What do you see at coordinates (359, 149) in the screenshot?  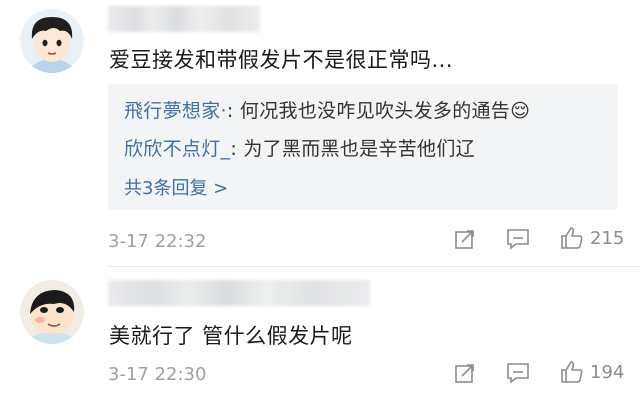 I see `reply-text: 为了黑而黑也是辛苦他们辽` at bounding box center [359, 149].